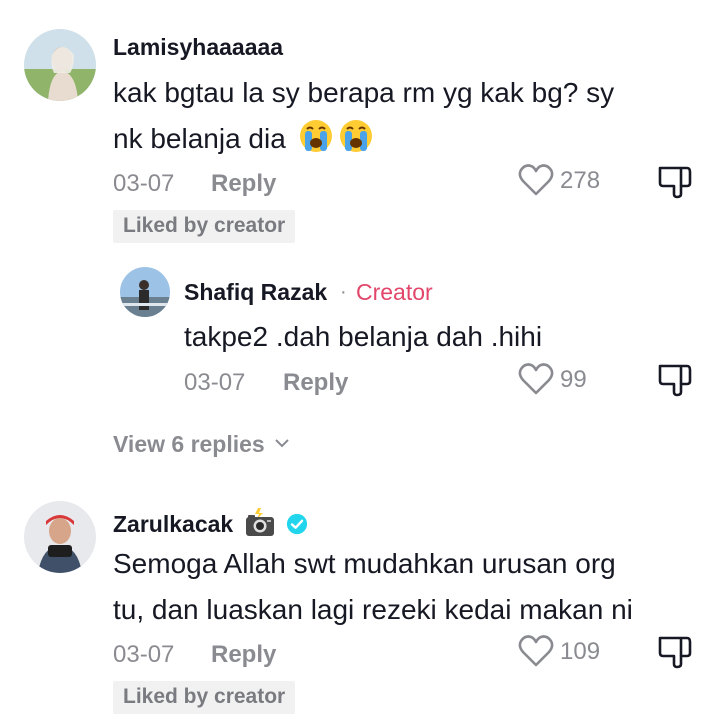  Describe the element at coordinates (282, 443) in the screenshot. I see `chevron-down-icon` at that location.